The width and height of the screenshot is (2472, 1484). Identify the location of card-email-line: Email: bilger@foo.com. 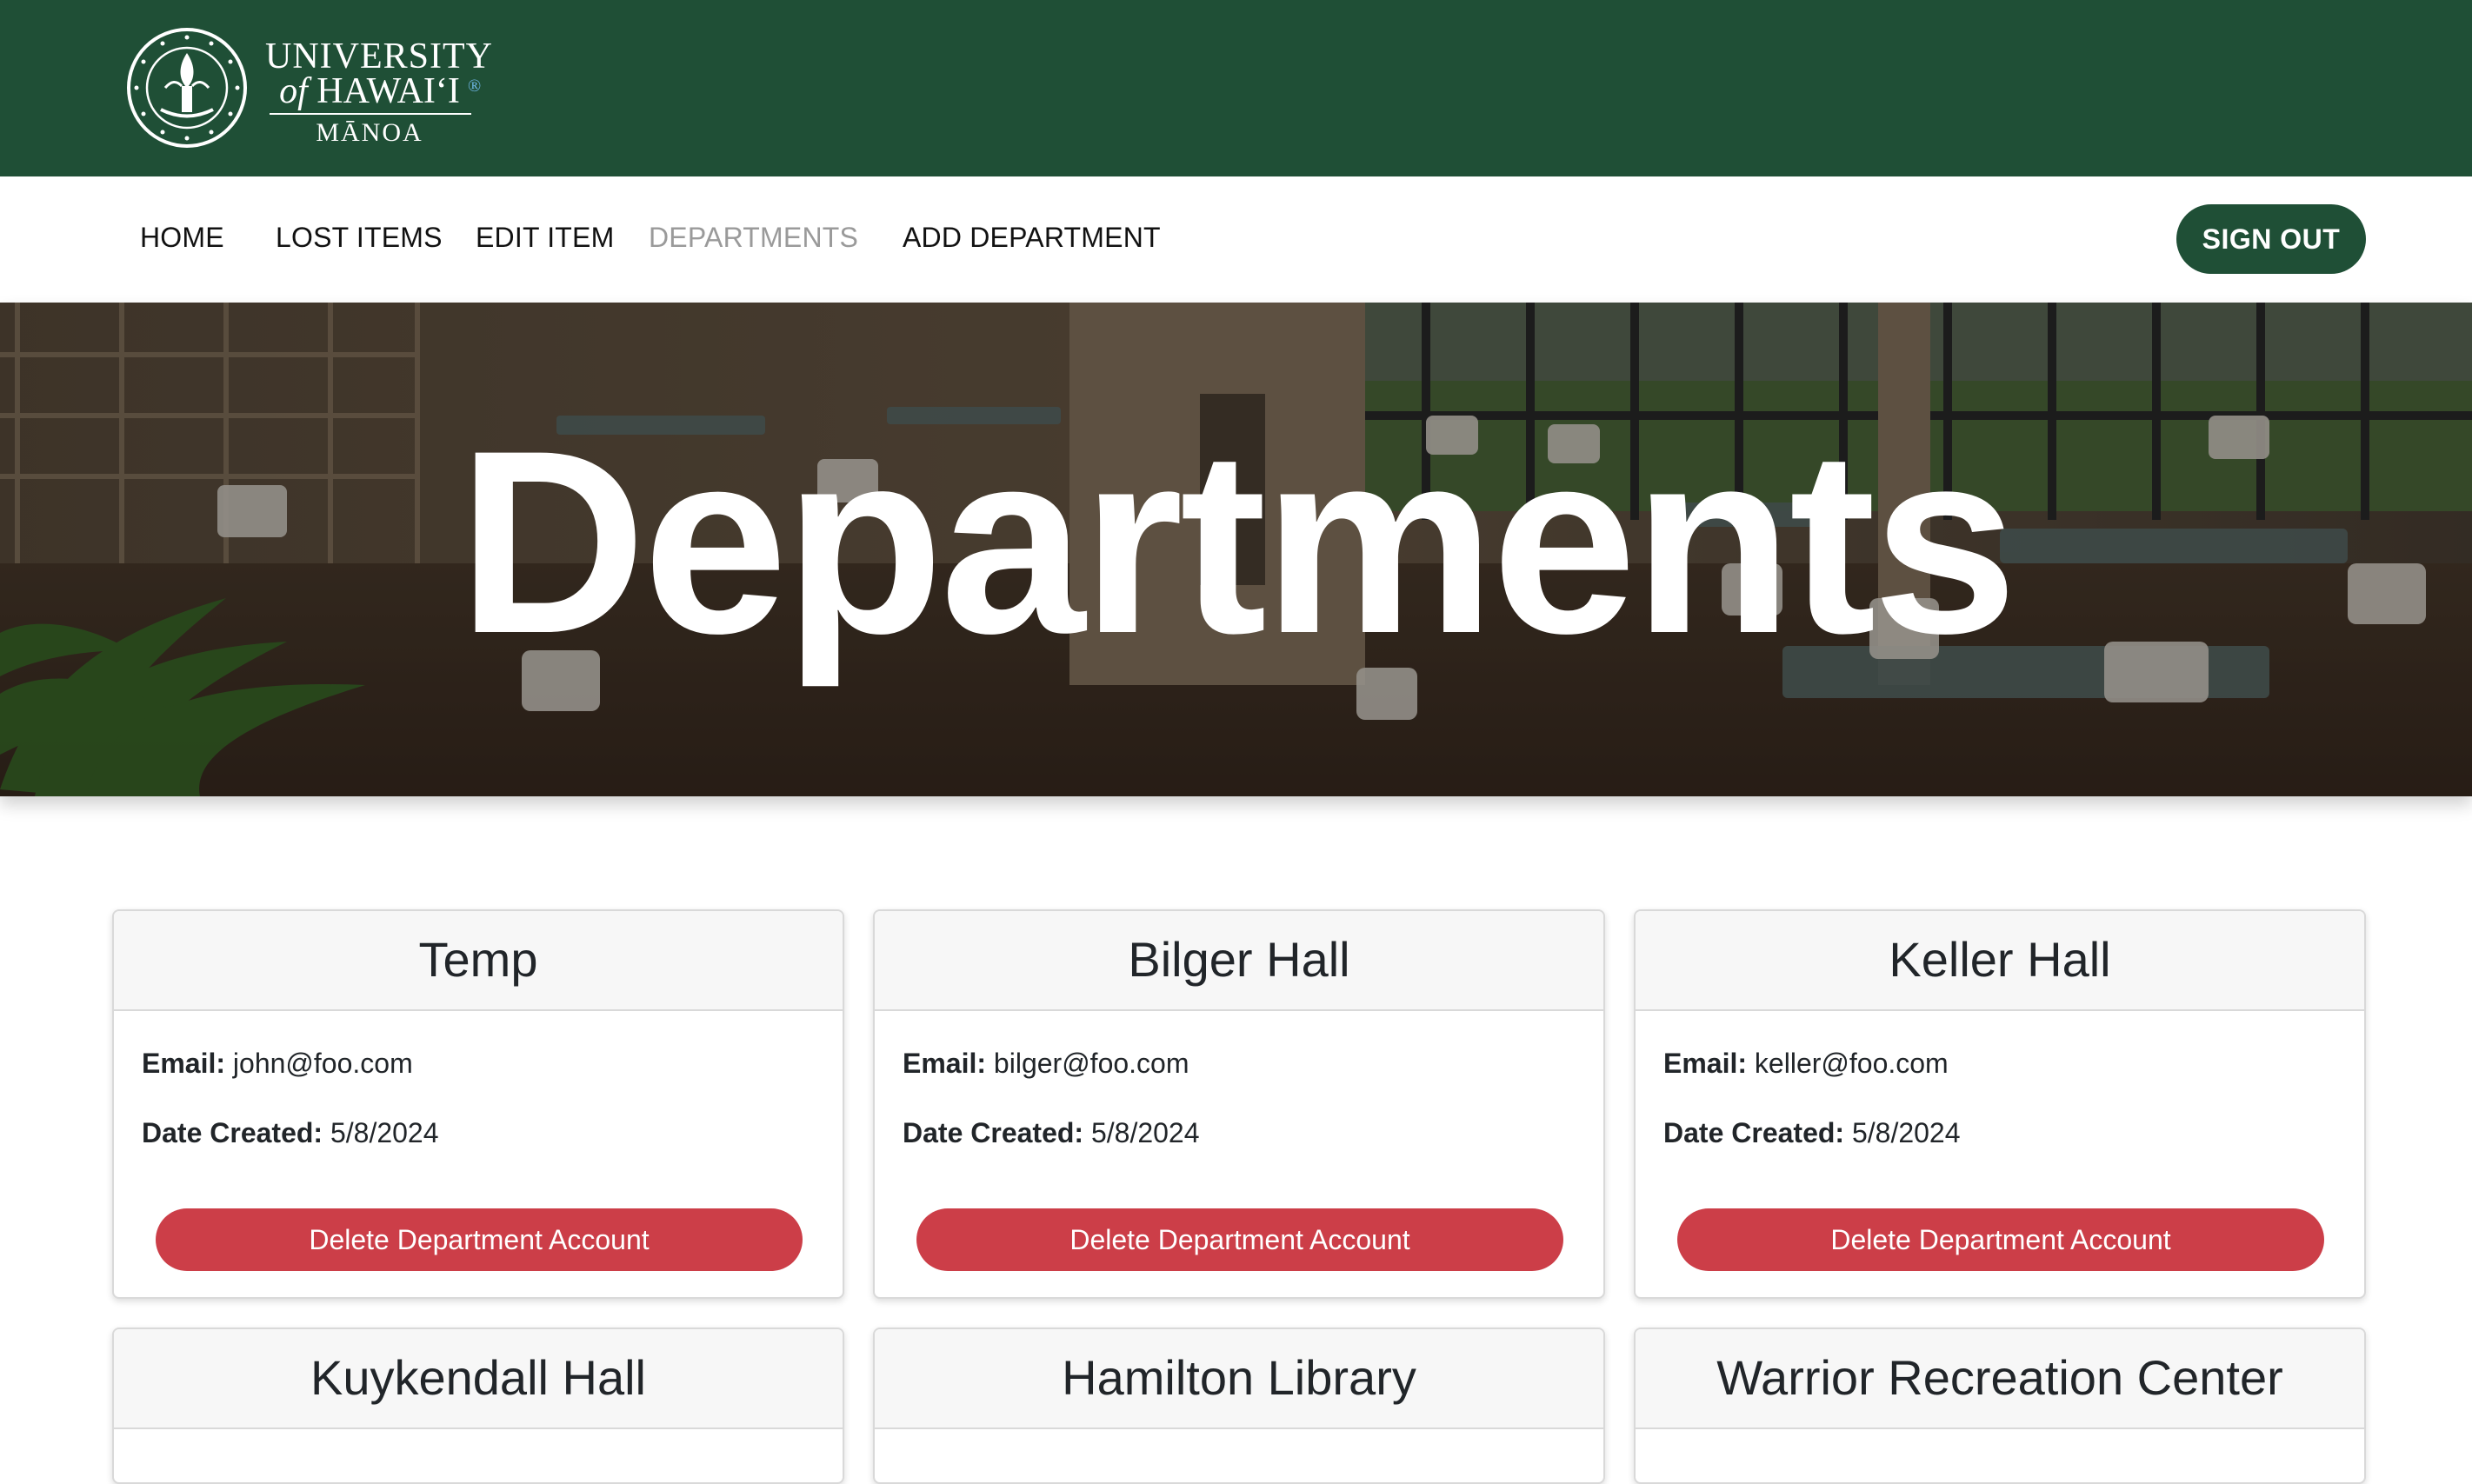
(1046, 1063).